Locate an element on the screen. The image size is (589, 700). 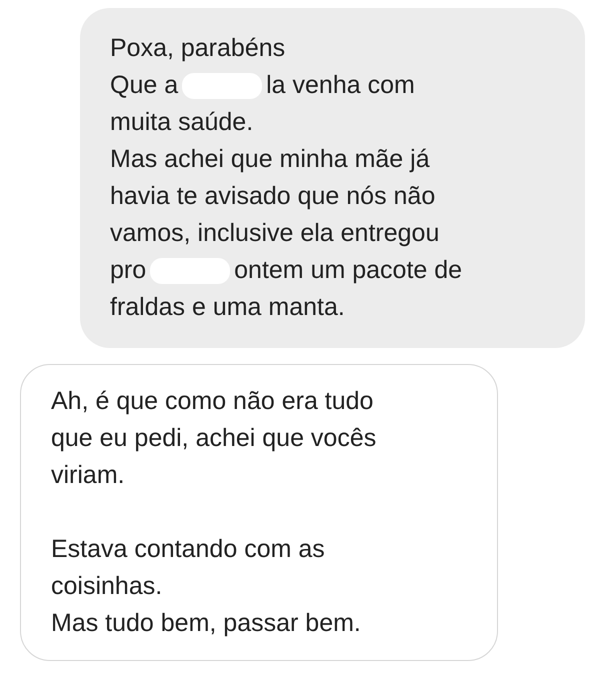
message-text: Ah, é que como não era tudo is located at coordinates (212, 401).